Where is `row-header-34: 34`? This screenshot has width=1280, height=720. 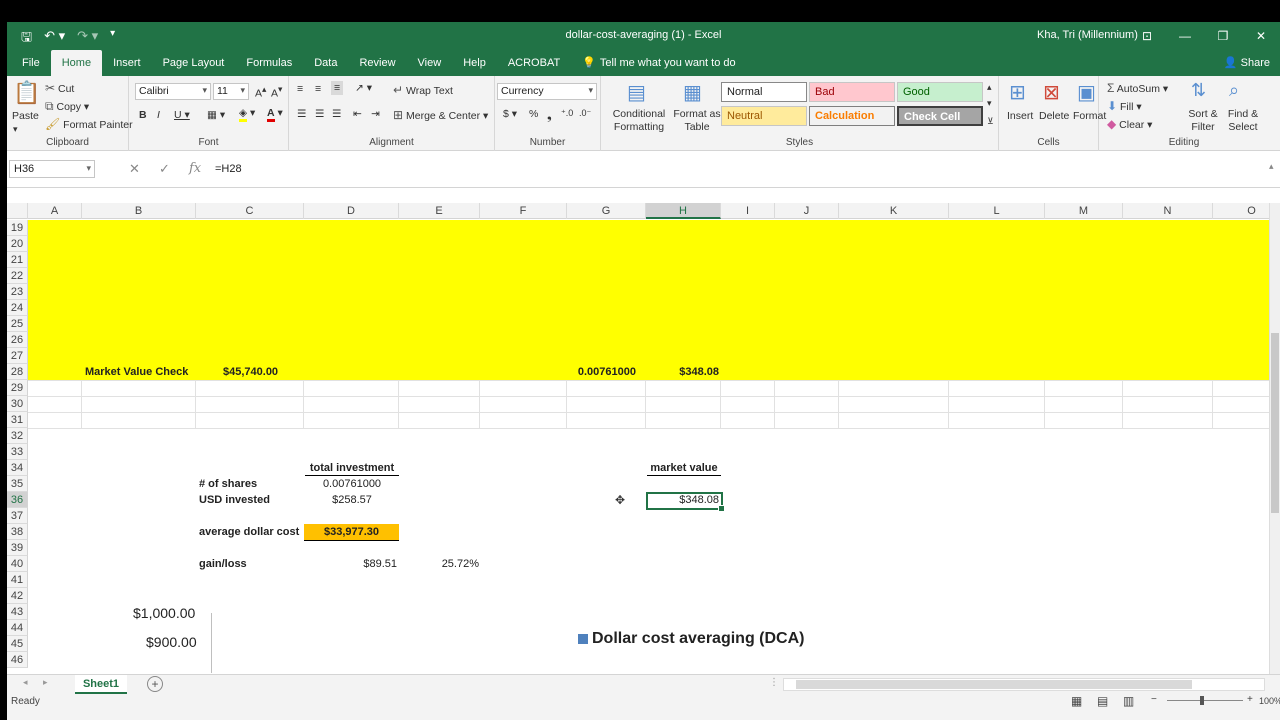
row-header-34: 34 is located at coordinates (17, 468).